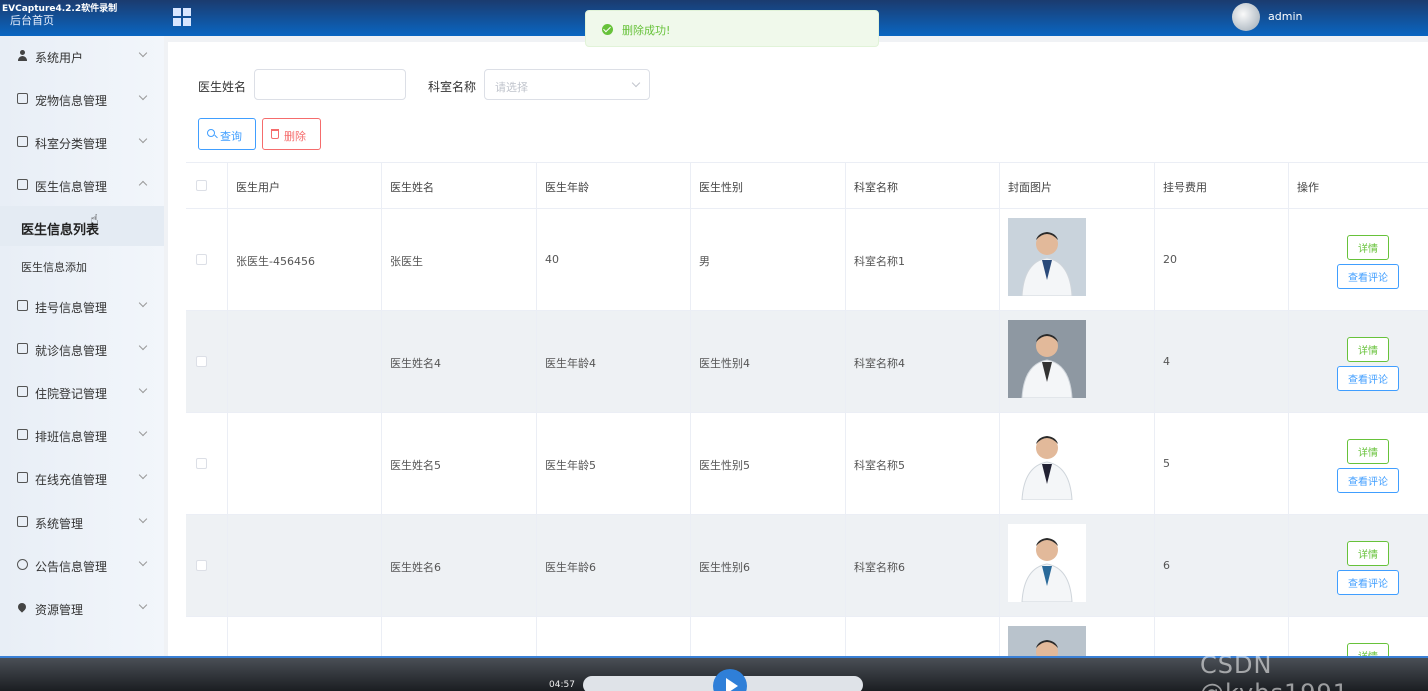 The image size is (1428, 691). What do you see at coordinates (60, 230) in the screenshot?
I see `sidebar-subitem-label: 医生信息列表` at bounding box center [60, 230].